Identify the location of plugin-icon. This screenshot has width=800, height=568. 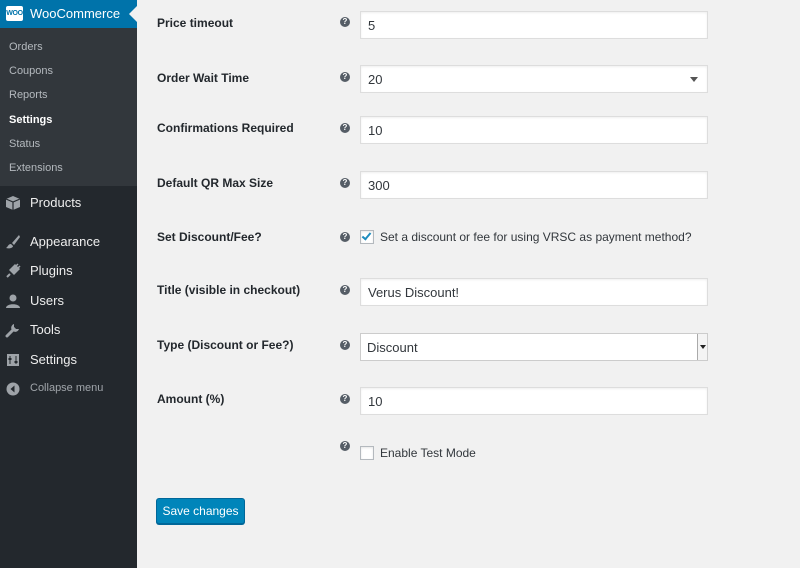
(13, 270).